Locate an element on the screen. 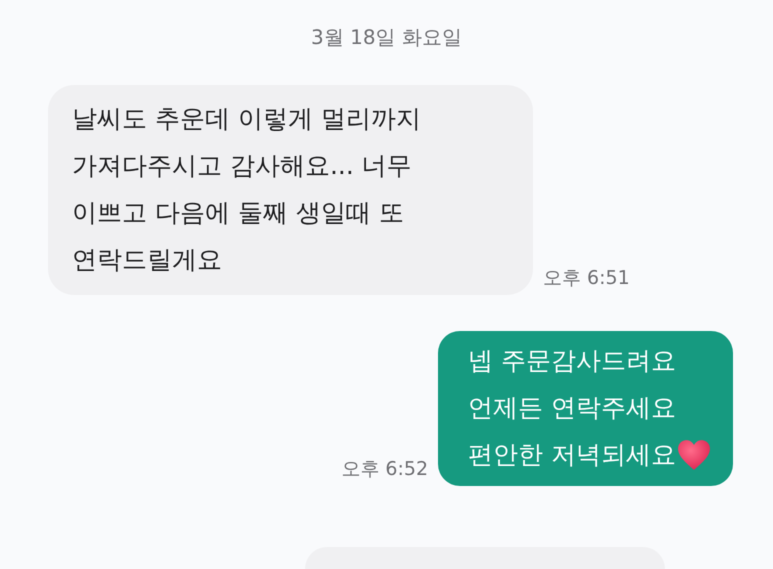 The height and width of the screenshot is (569, 773). message-text: 이쁘고 다음에 둘째 생일때 또 is located at coordinates (238, 213).